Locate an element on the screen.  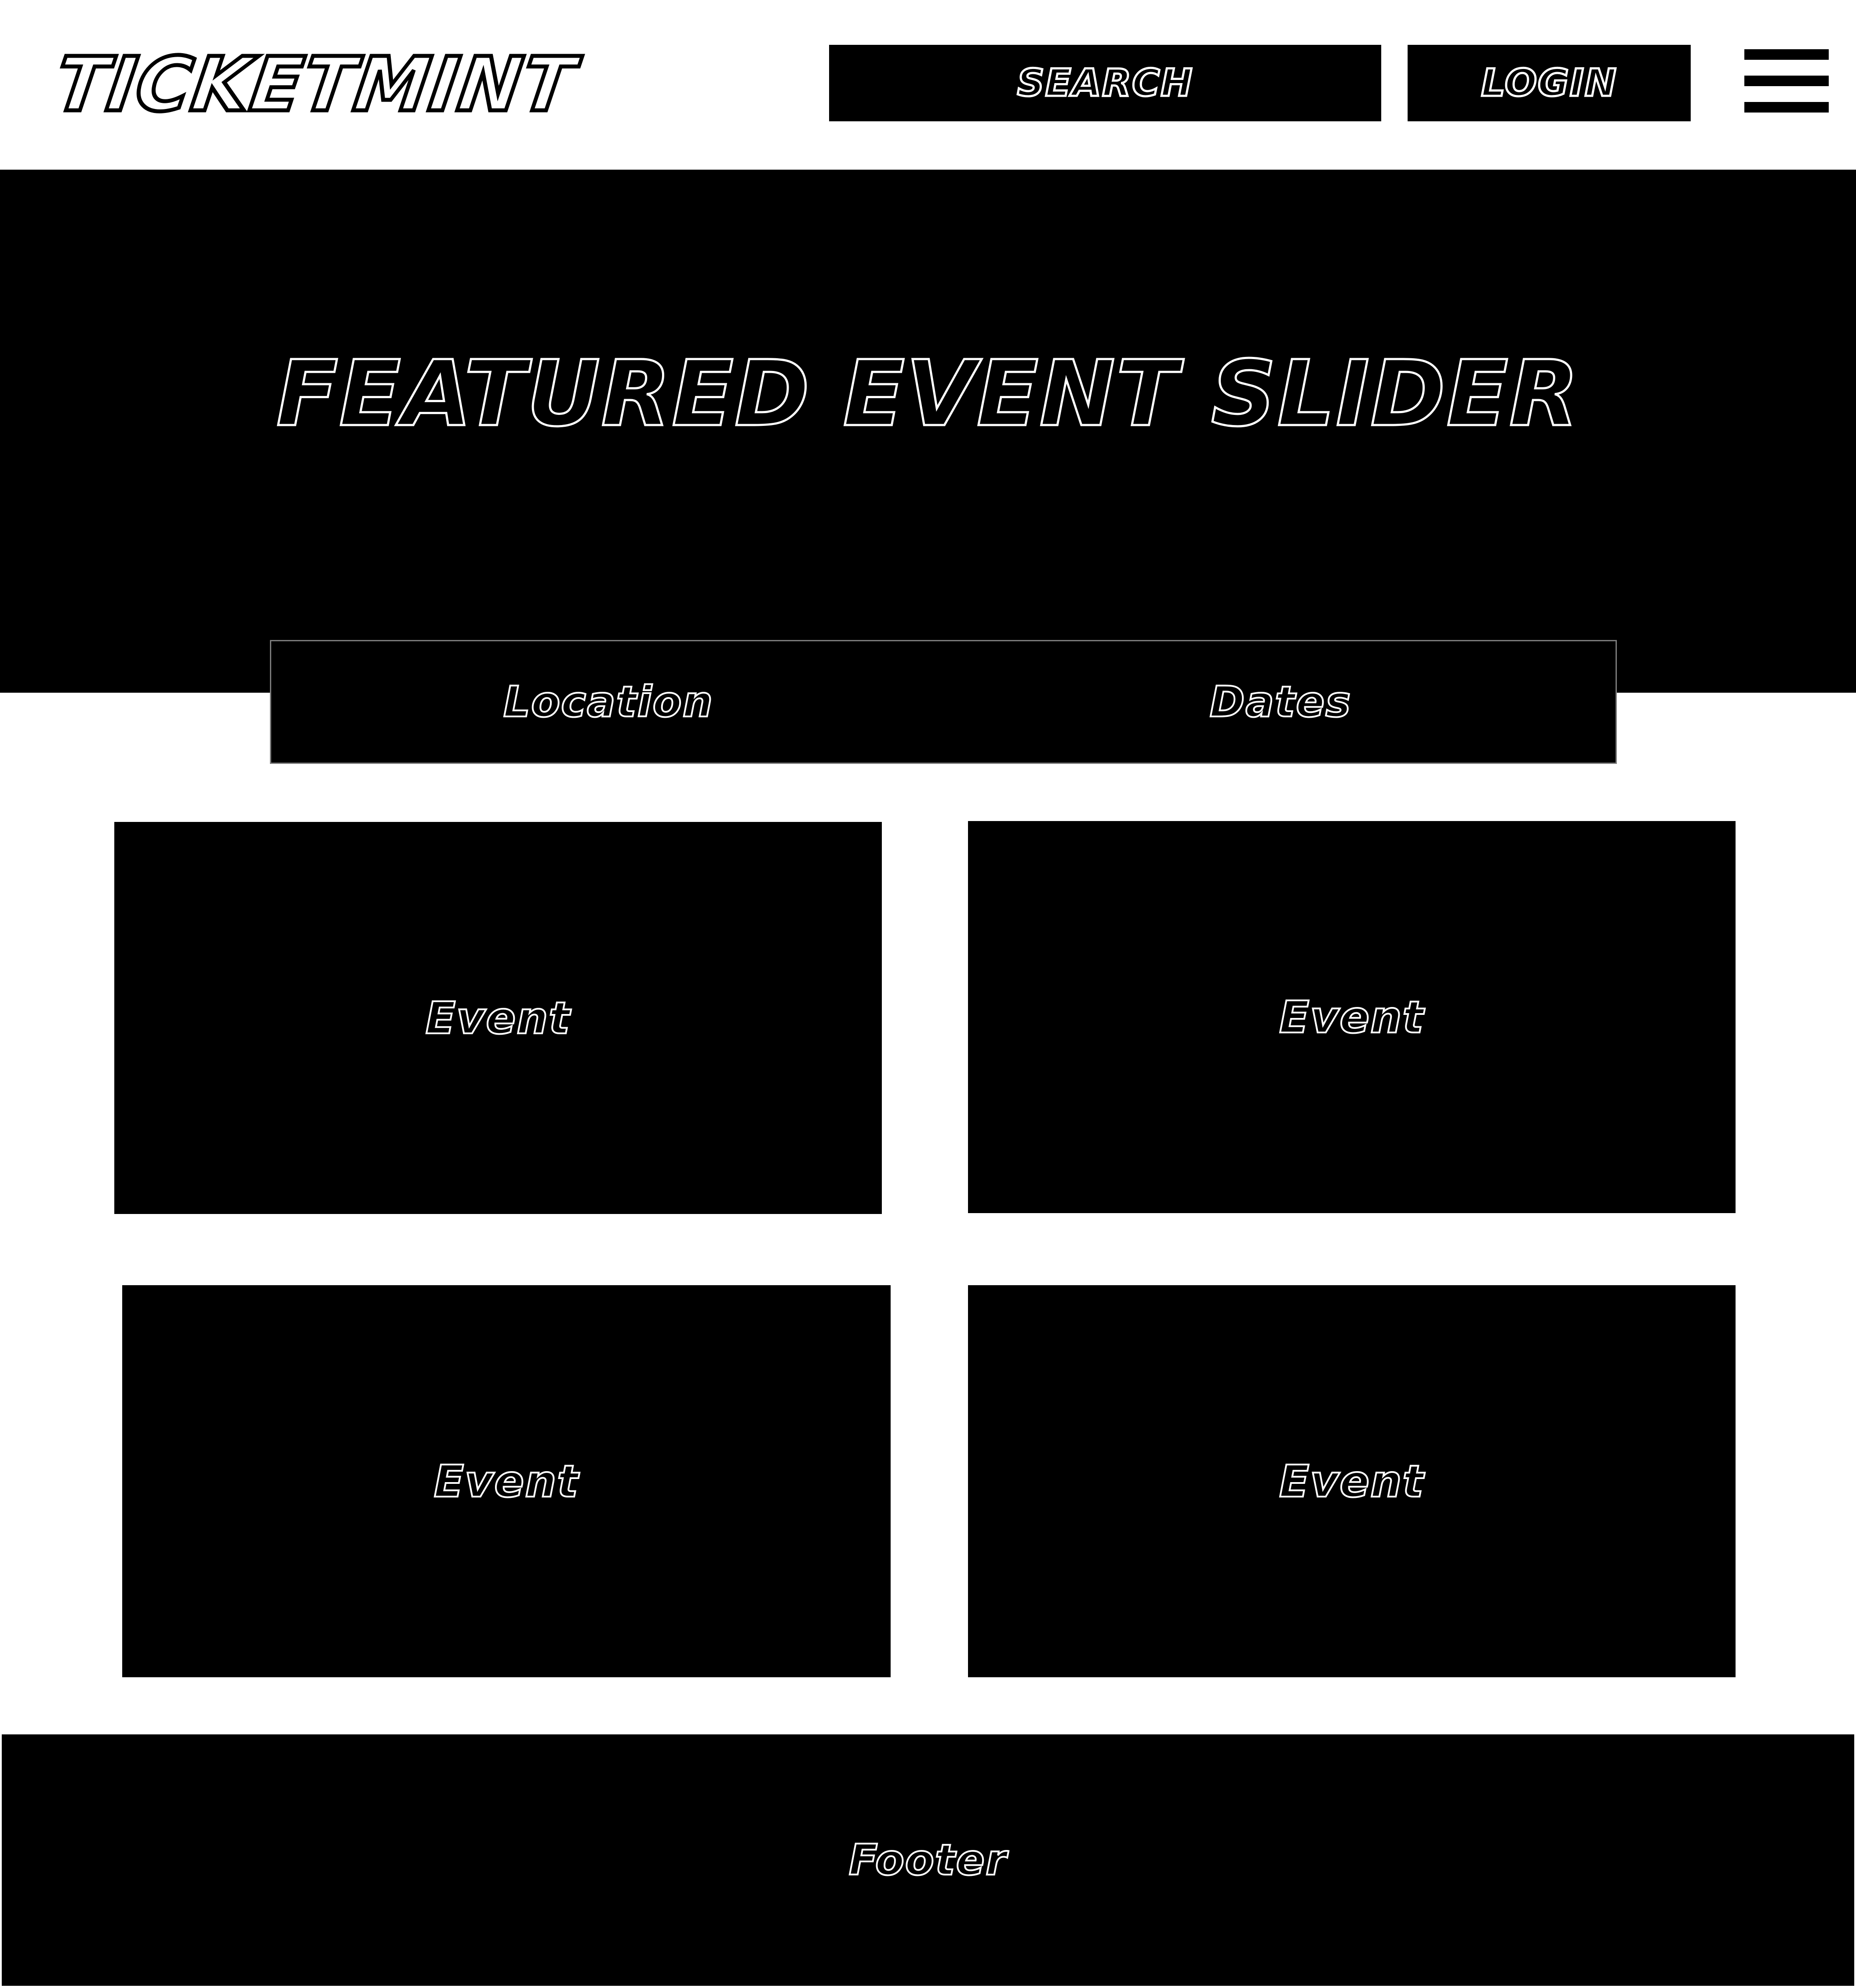
dates-filter-label: Dates is located at coordinates (1280, 701).